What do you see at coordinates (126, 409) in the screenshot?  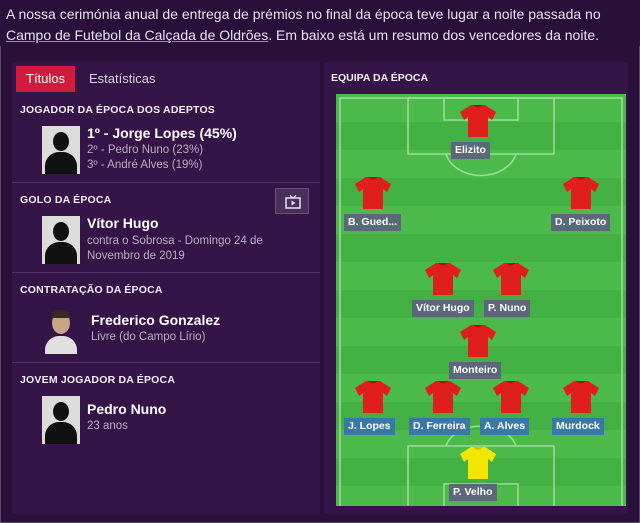 I see `award-young-name: Pedro Nuno` at bounding box center [126, 409].